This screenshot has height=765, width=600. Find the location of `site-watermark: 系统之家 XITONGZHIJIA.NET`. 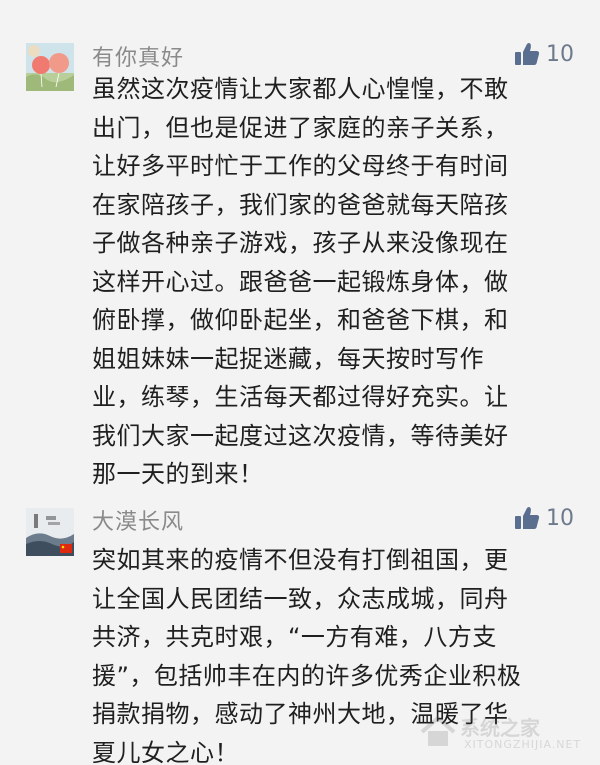

site-watermark: 系统之家 XITONGZHIJIA.NET is located at coordinates (500, 733).